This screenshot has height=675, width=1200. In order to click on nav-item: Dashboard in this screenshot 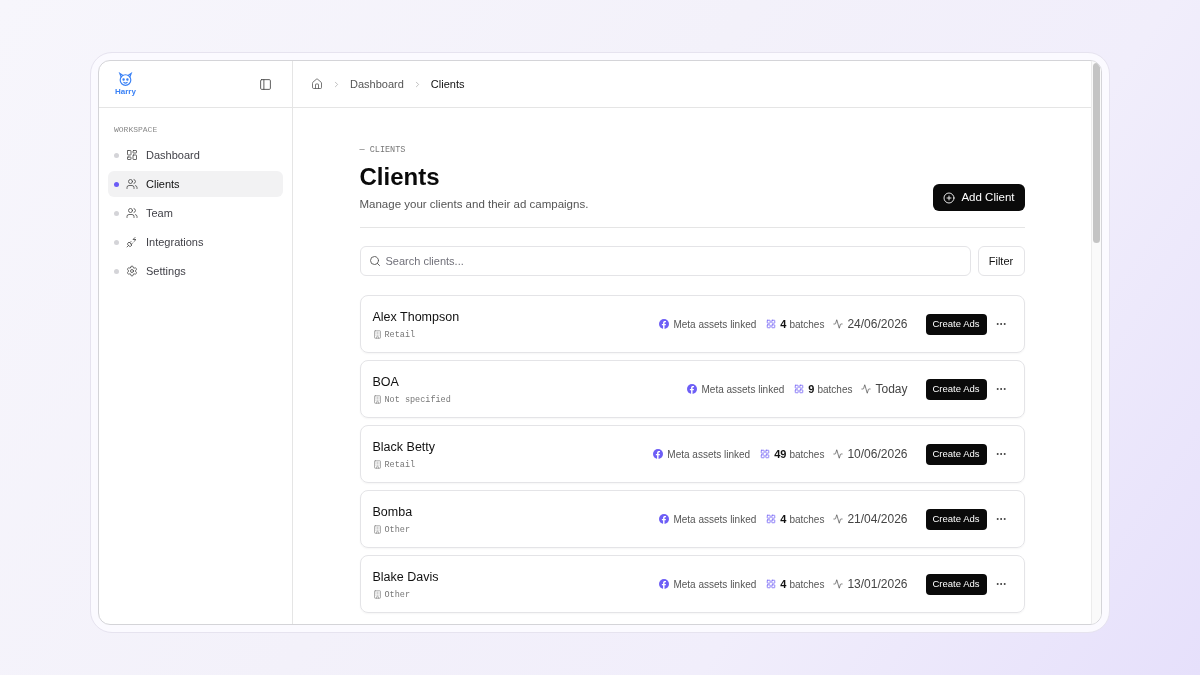, I will do `click(195, 155)`.